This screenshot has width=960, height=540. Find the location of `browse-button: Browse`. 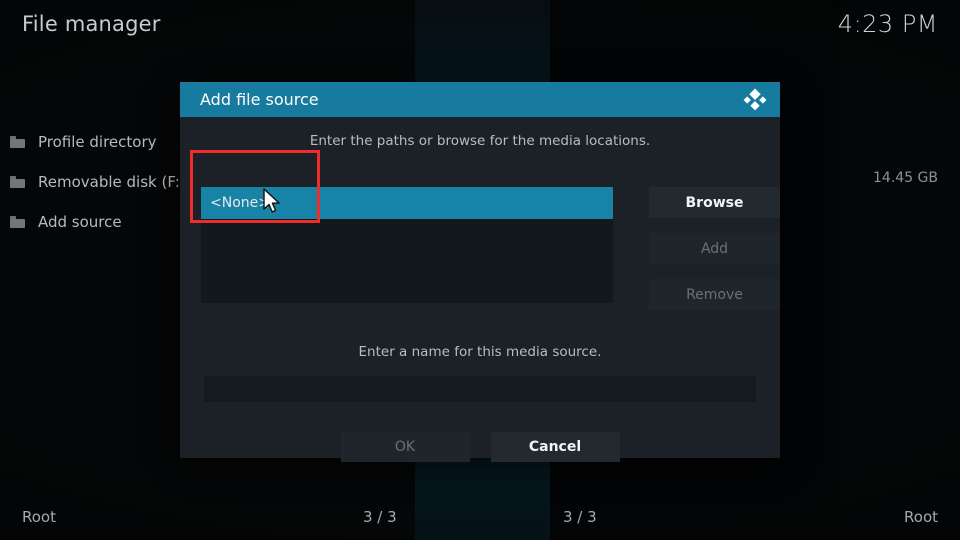

browse-button: Browse is located at coordinates (714, 202).